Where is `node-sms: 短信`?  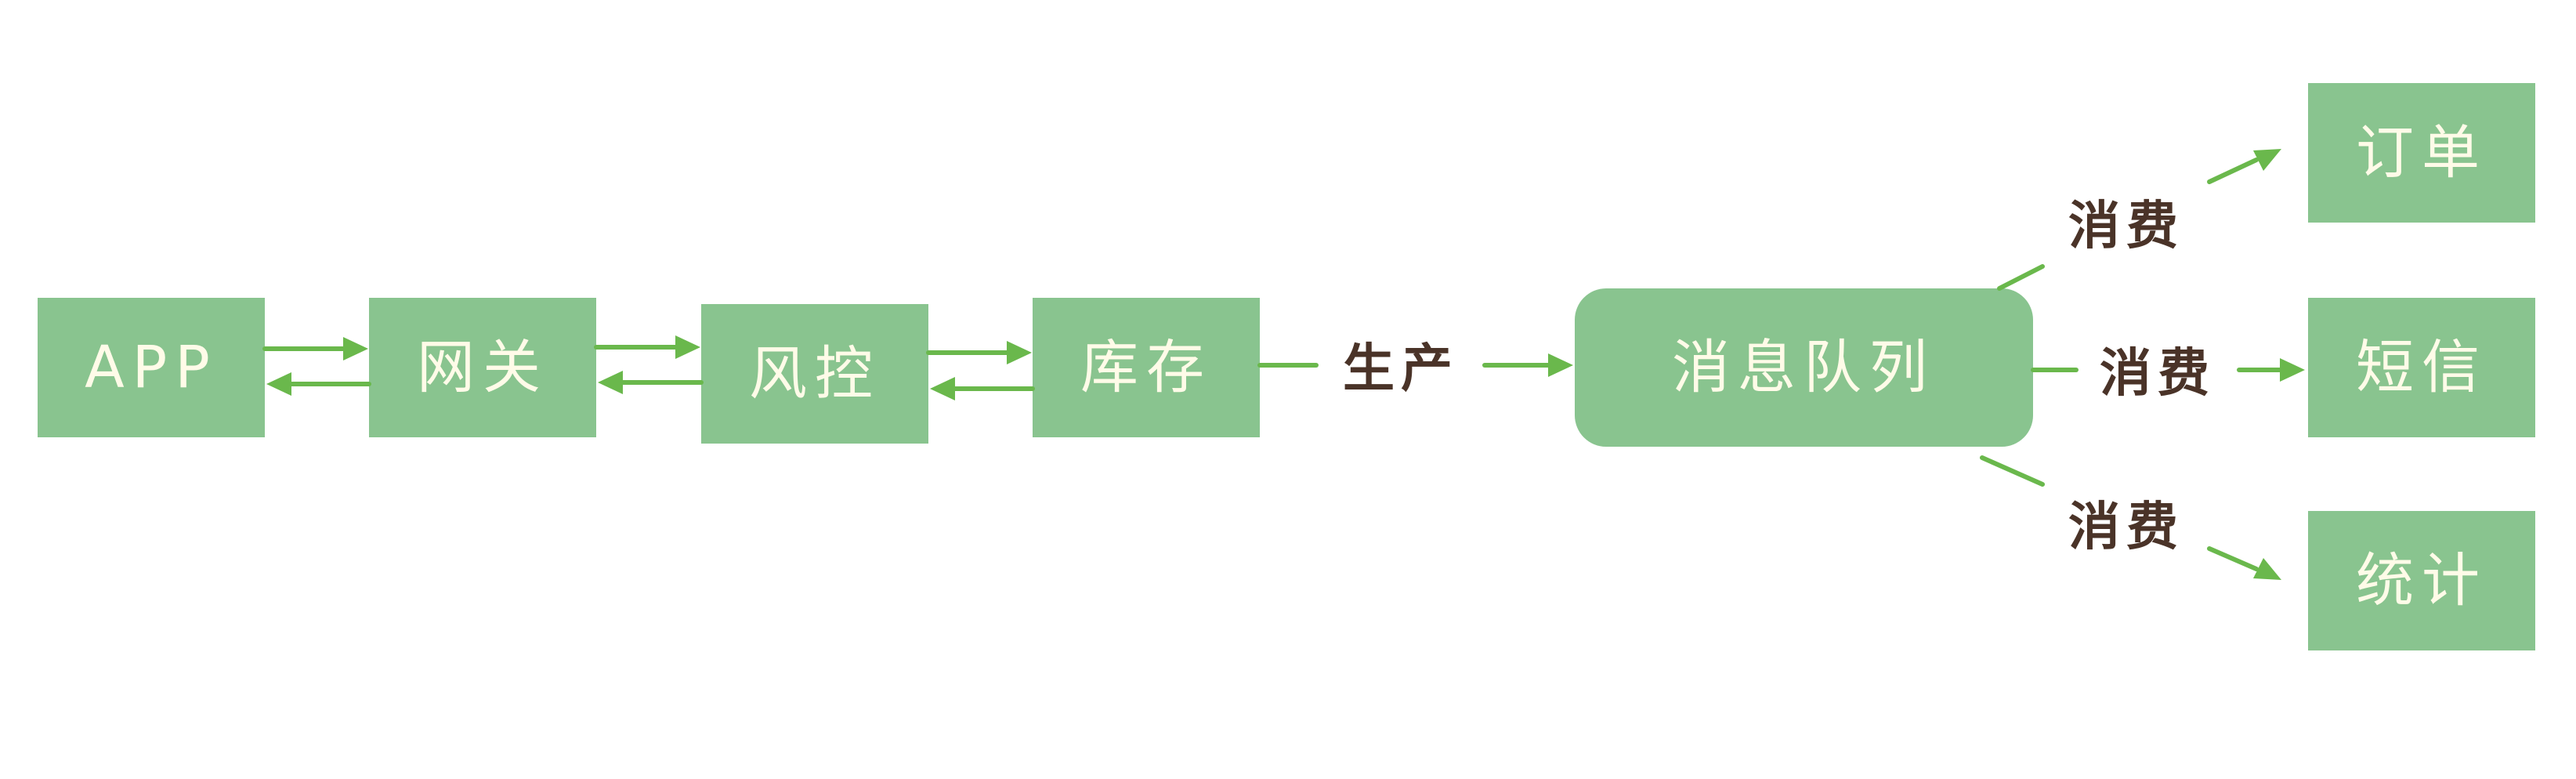 node-sms: 短信 is located at coordinates (2421, 367).